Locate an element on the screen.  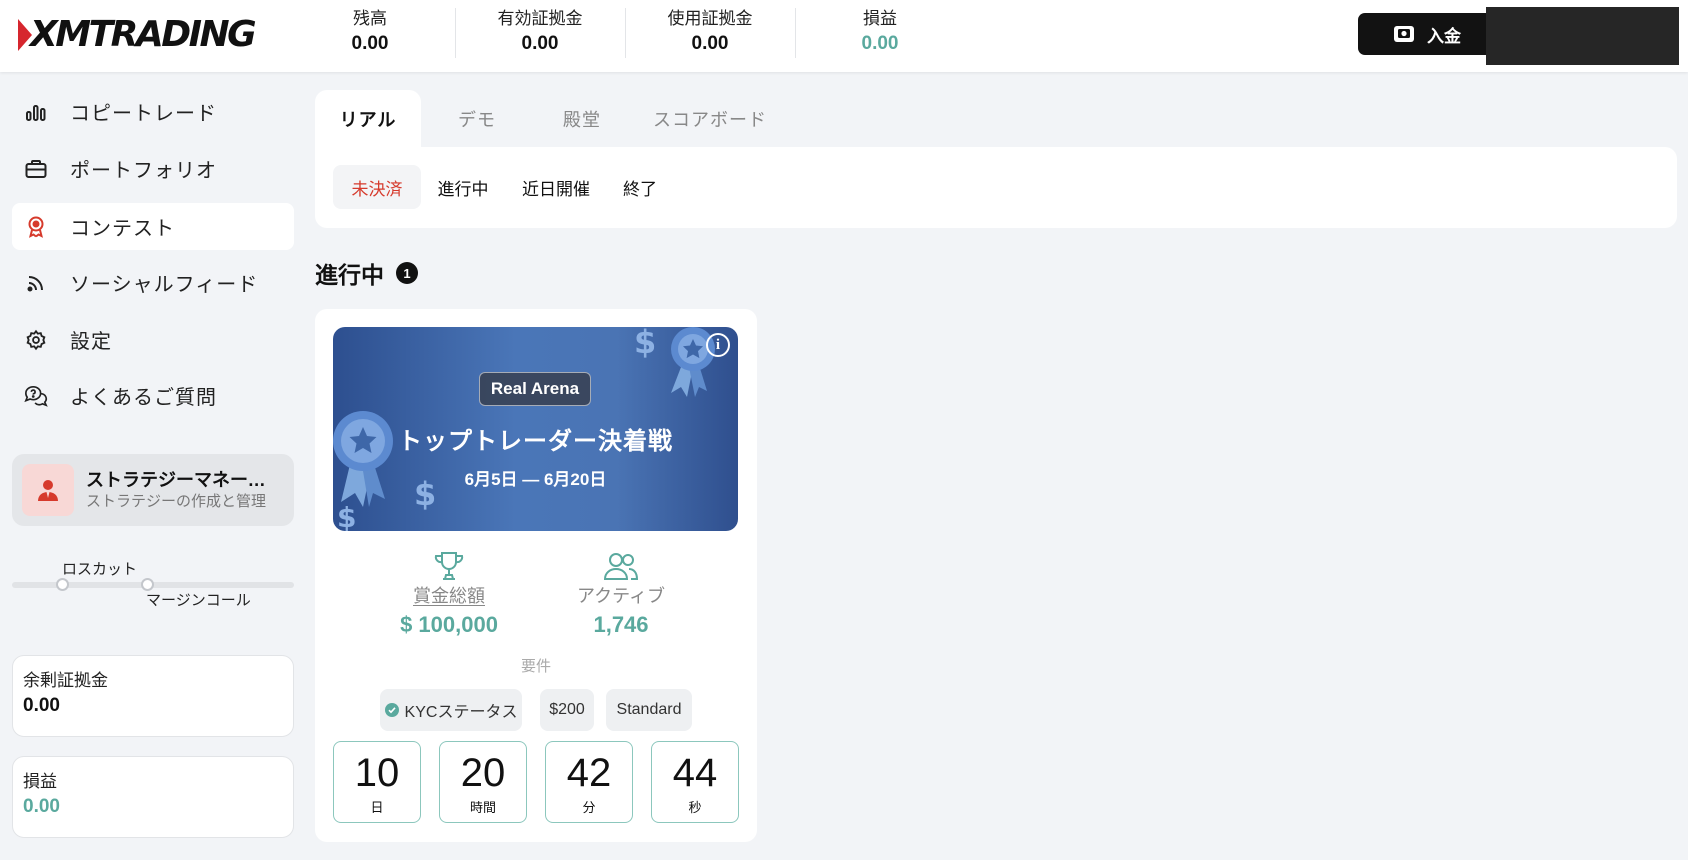
kyc-requirement-chip: KYCステータス is located at coordinates (451, 710).